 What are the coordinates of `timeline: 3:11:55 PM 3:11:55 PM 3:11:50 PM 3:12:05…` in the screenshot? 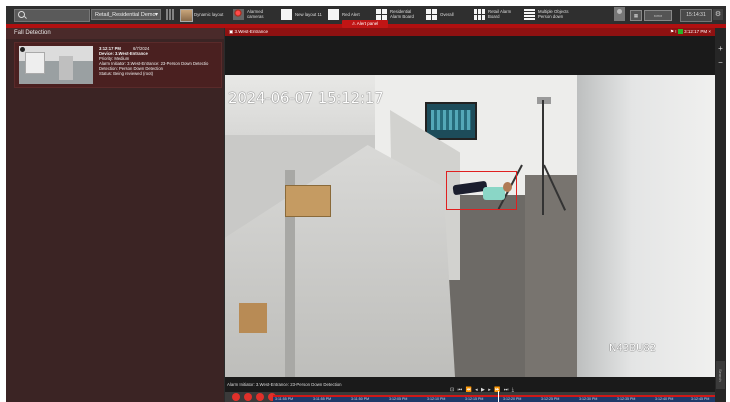 It's located at (494, 398).